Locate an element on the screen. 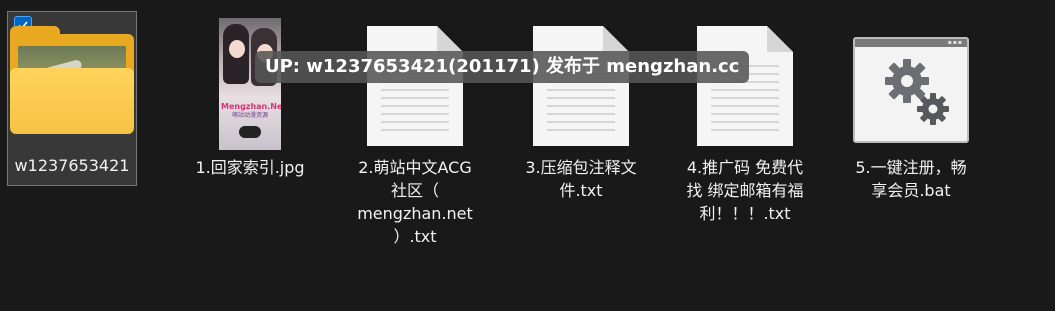 The height and width of the screenshot is (311, 1055). file-item-image: Mengzhan.Net 萌站动漫资源 1.回家索引.jpg is located at coordinates (250, 95).